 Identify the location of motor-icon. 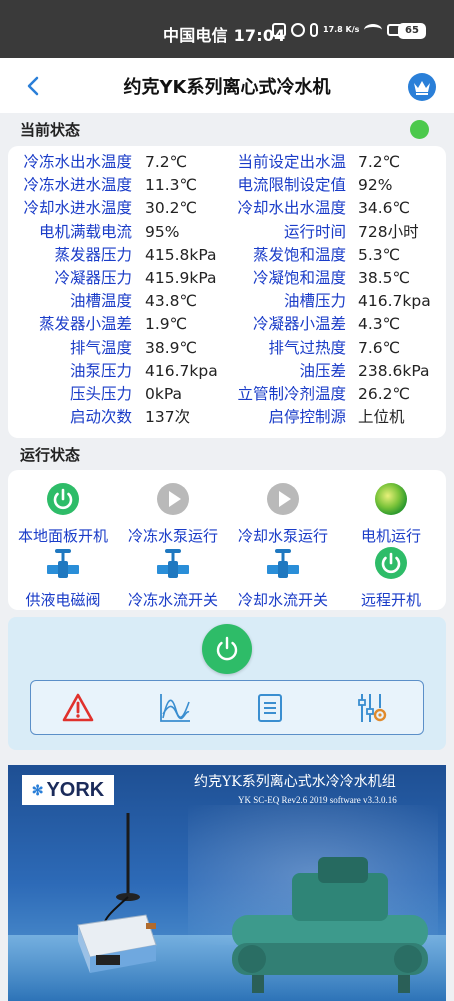
(391, 499).